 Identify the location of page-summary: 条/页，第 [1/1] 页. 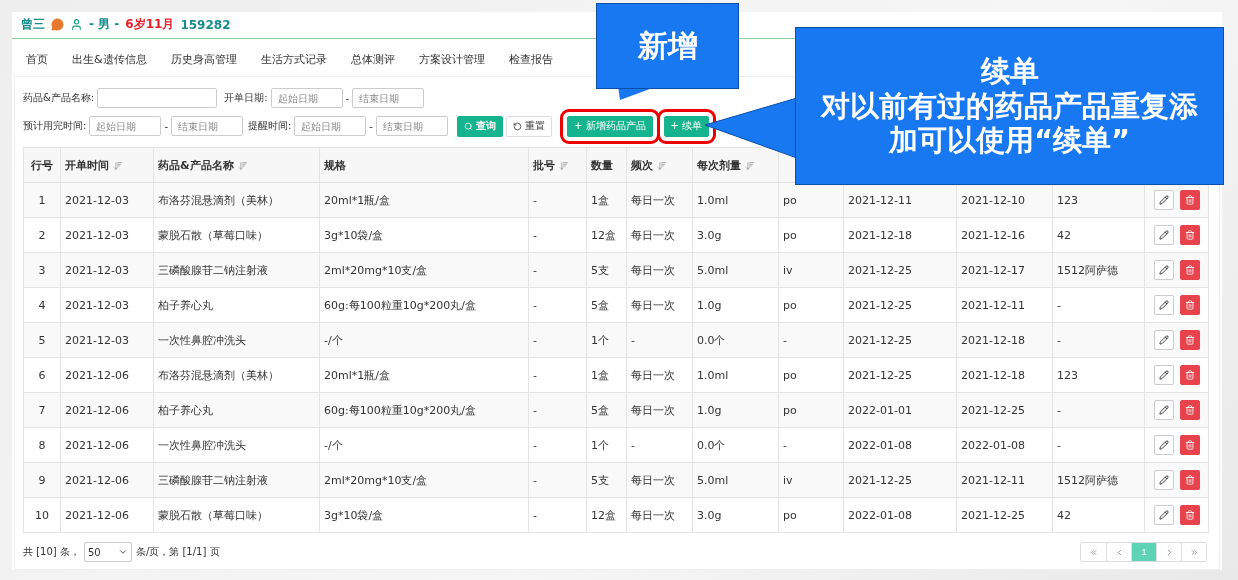
(177, 552).